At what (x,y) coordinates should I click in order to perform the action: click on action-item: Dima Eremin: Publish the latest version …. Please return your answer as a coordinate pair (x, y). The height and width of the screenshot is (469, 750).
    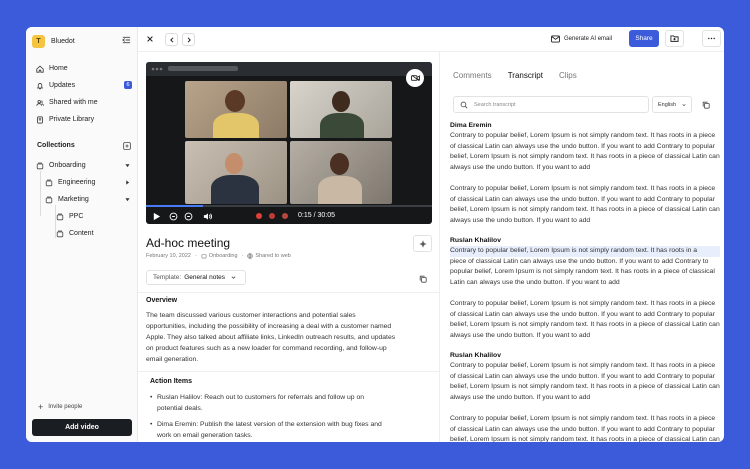
    Looking at the image, I should click on (270, 430).